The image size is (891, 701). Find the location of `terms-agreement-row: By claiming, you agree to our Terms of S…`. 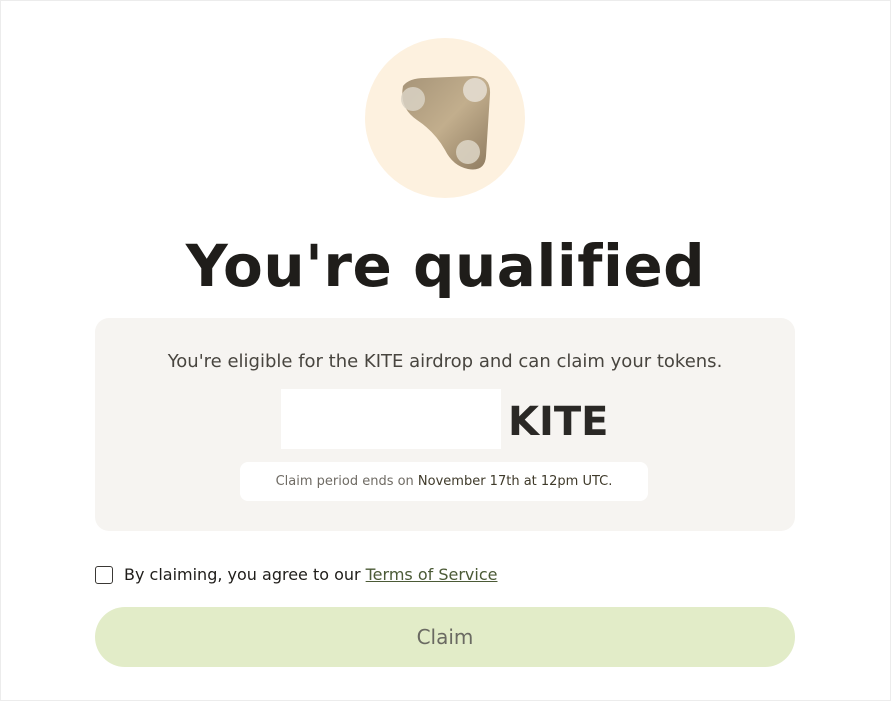

terms-agreement-row: By claiming, you agree to our Terms of S… is located at coordinates (296, 575).